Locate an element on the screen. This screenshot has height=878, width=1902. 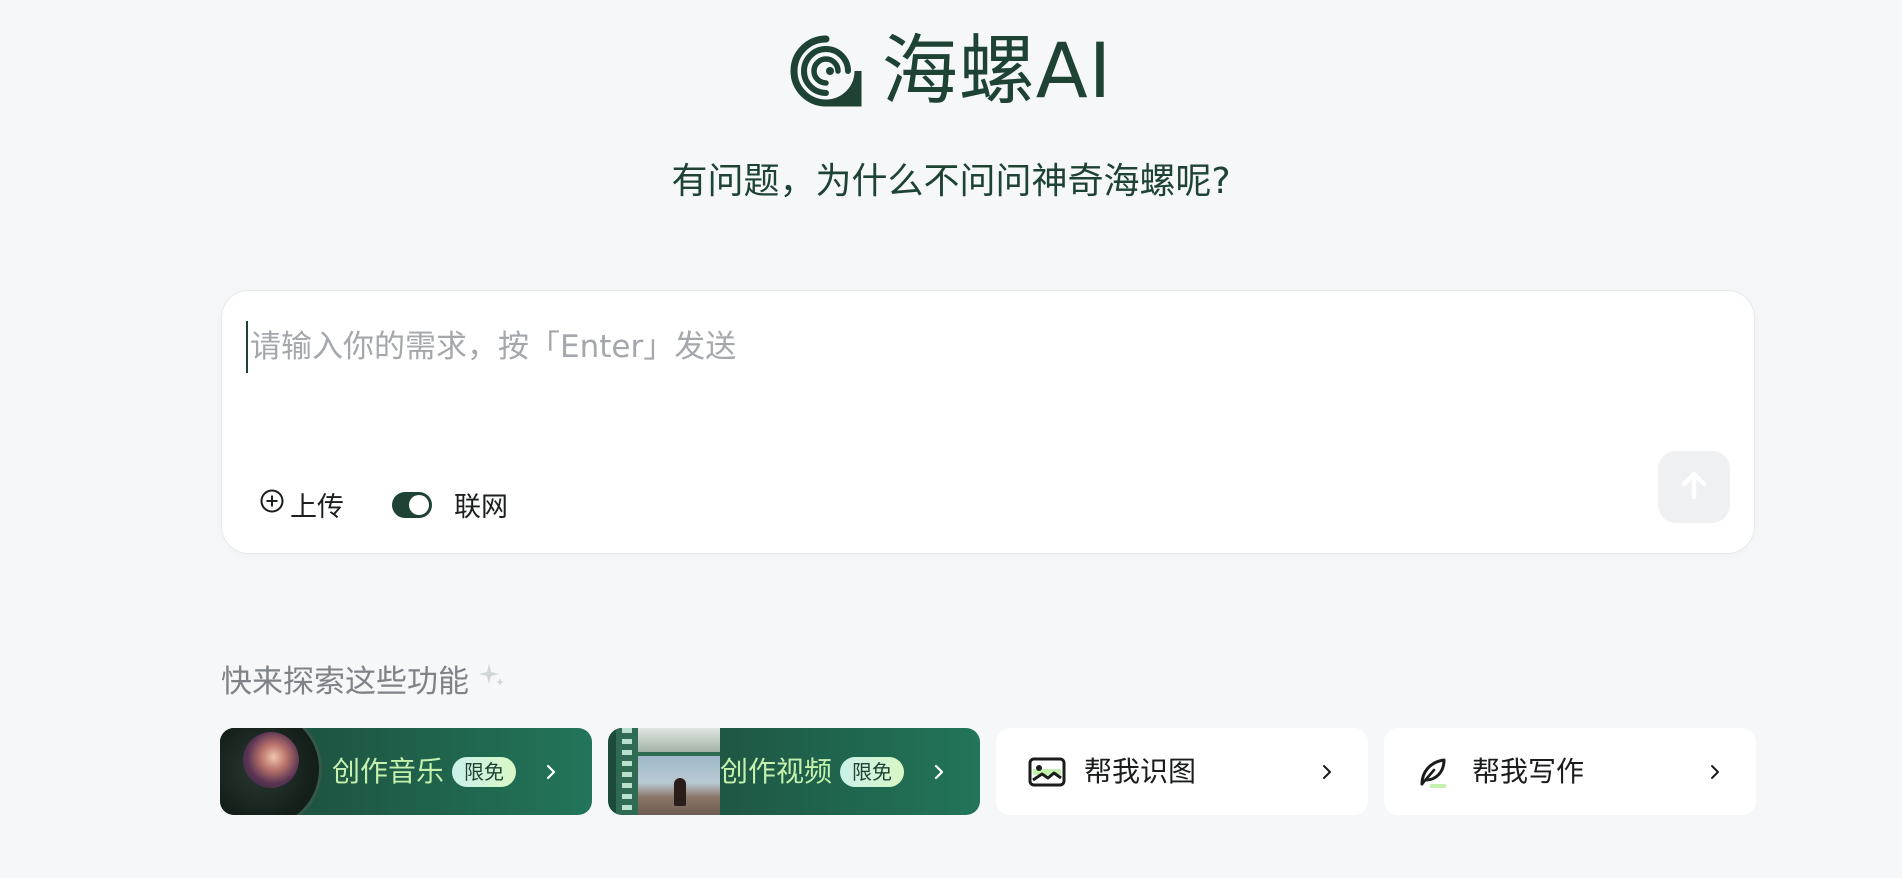
film-figure is located at coordinates (680, 792).